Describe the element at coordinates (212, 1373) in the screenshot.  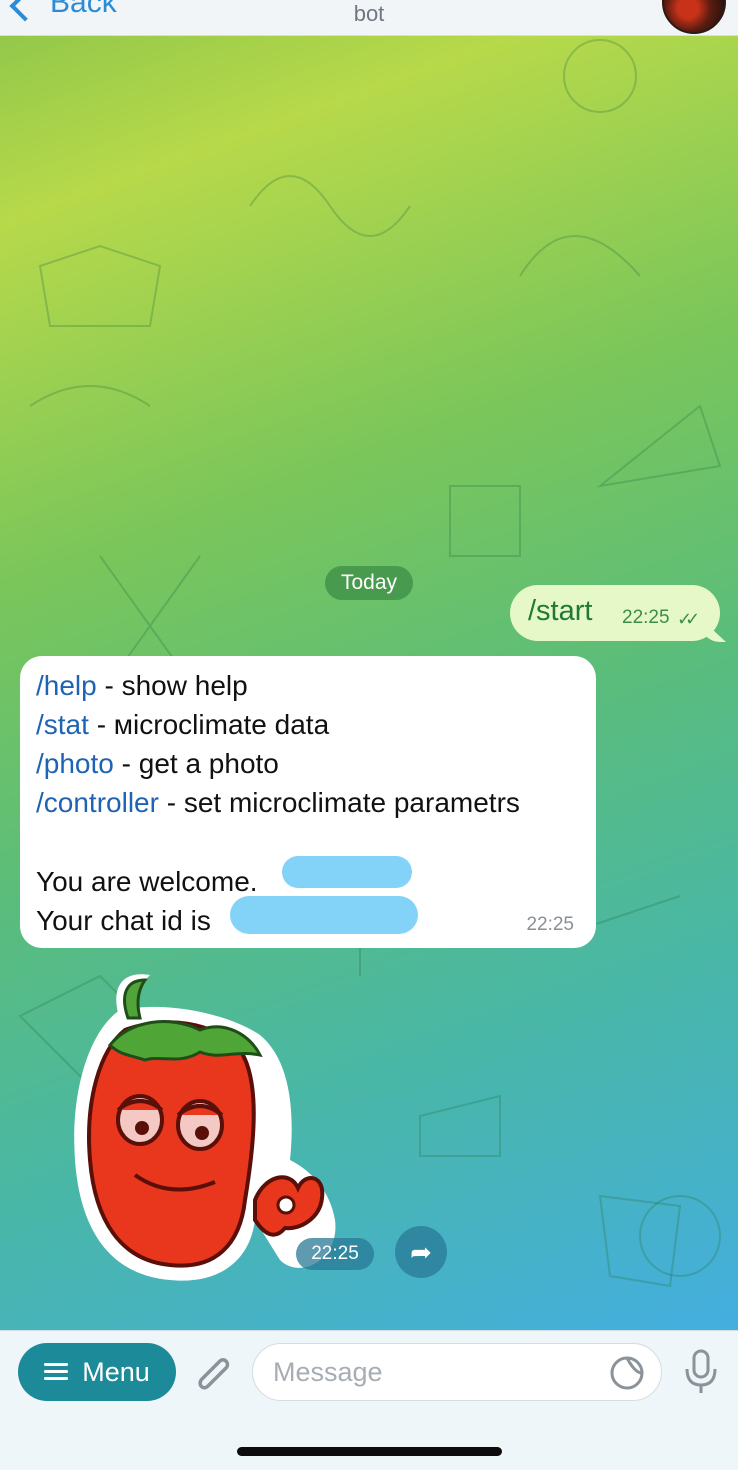
I see `paperclip-icon` at that location.